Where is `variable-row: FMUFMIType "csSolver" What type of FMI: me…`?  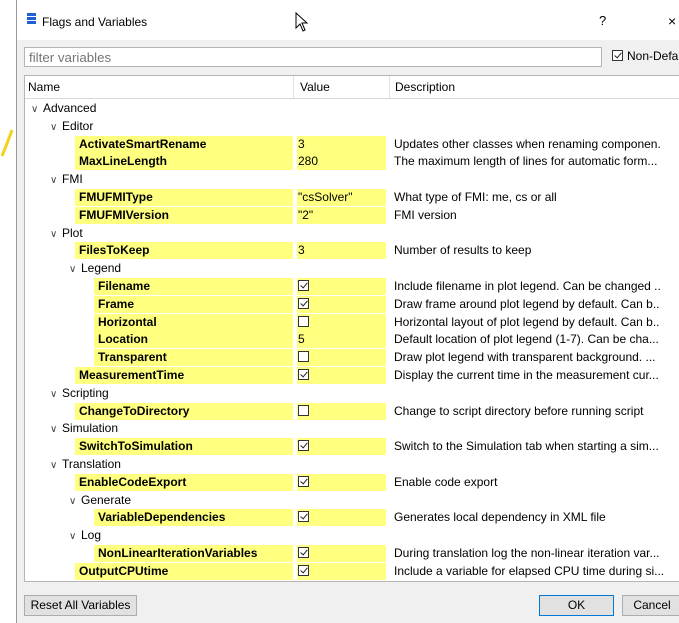
variable-row: FMUFMIType "csSolver" What type of FMI: me… is located at coordinates (352, 197).